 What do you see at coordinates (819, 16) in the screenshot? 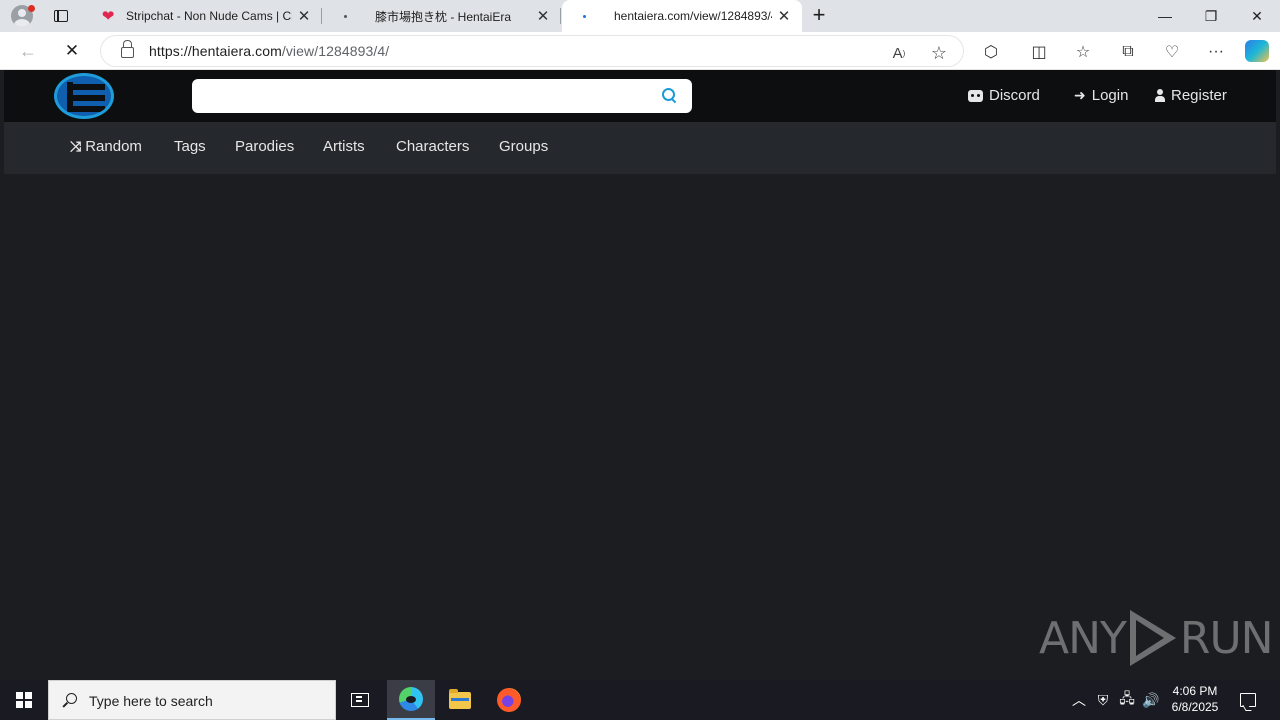
I see `new-tab-button: +` at bounding box center [819, 16].